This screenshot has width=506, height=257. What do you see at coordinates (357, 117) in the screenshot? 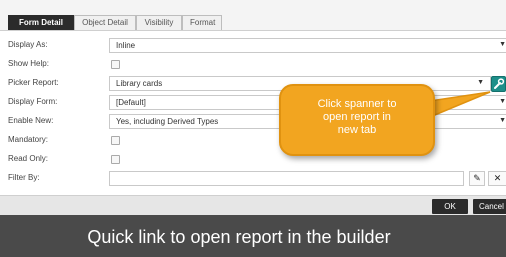
I see `callout-line-2: open report in` at bounding box center [357, 117].